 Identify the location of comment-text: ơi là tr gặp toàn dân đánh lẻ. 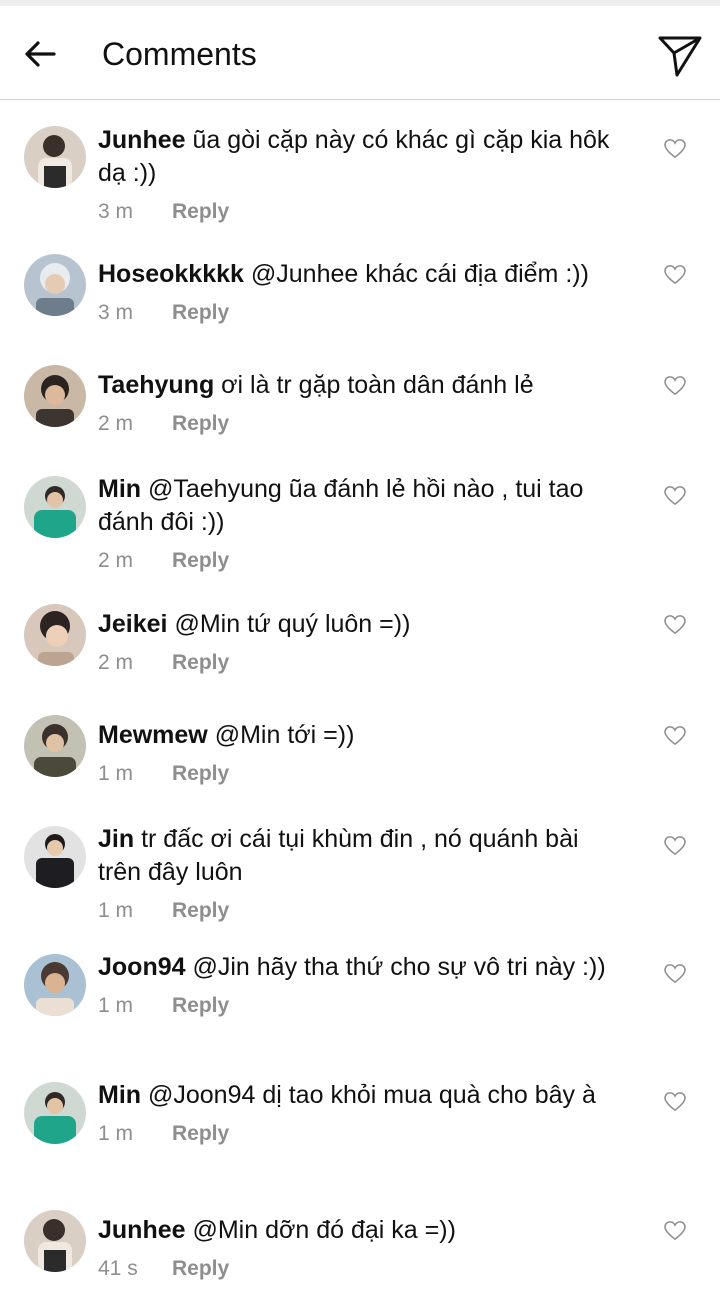
(374, 385).